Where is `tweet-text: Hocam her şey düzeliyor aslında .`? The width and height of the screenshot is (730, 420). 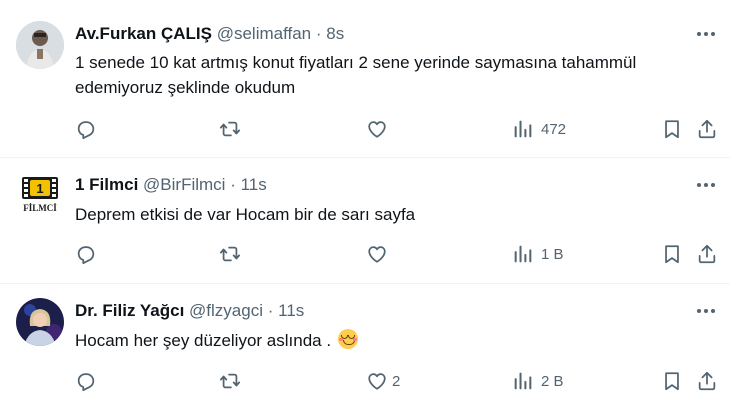
tweet-text: Hocam her şey düzeliyor aslında . is located at coordinates (203, 340).